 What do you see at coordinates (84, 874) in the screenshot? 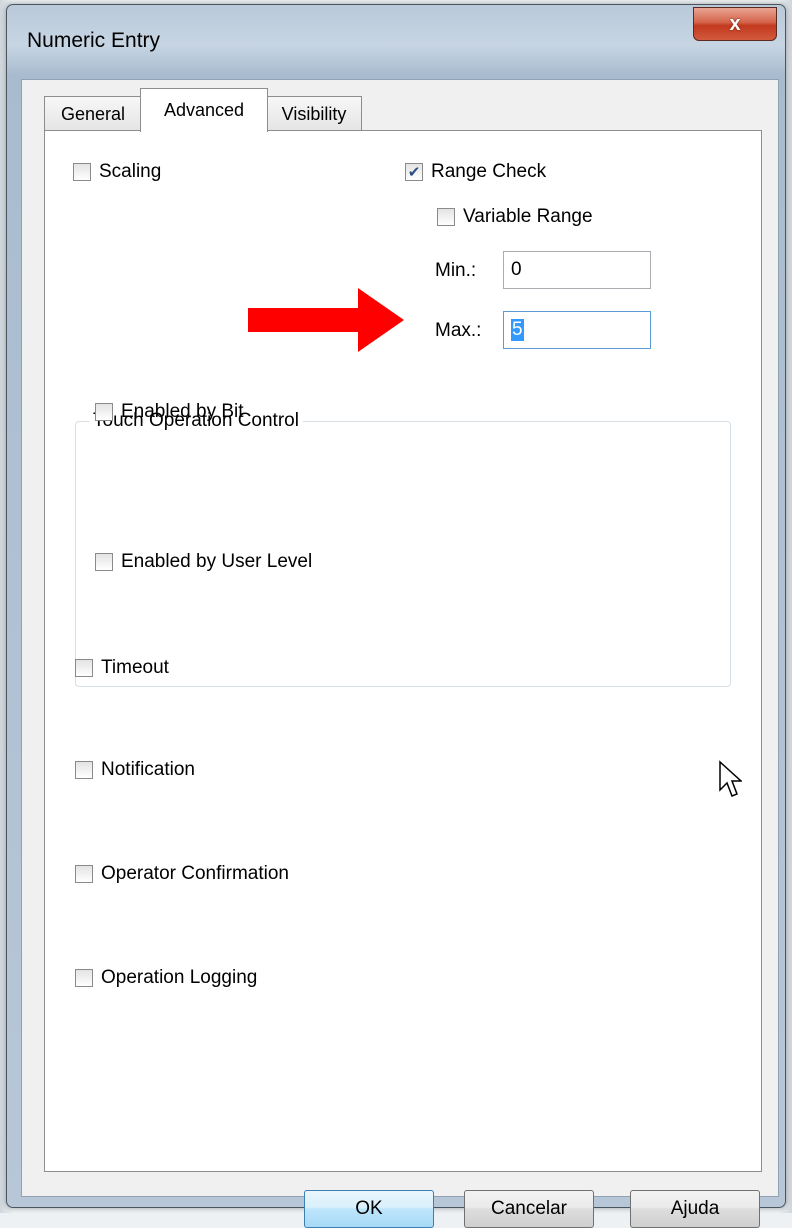
I see `operator-confirmation-checkbox-box` at bounding box center [84, 874].